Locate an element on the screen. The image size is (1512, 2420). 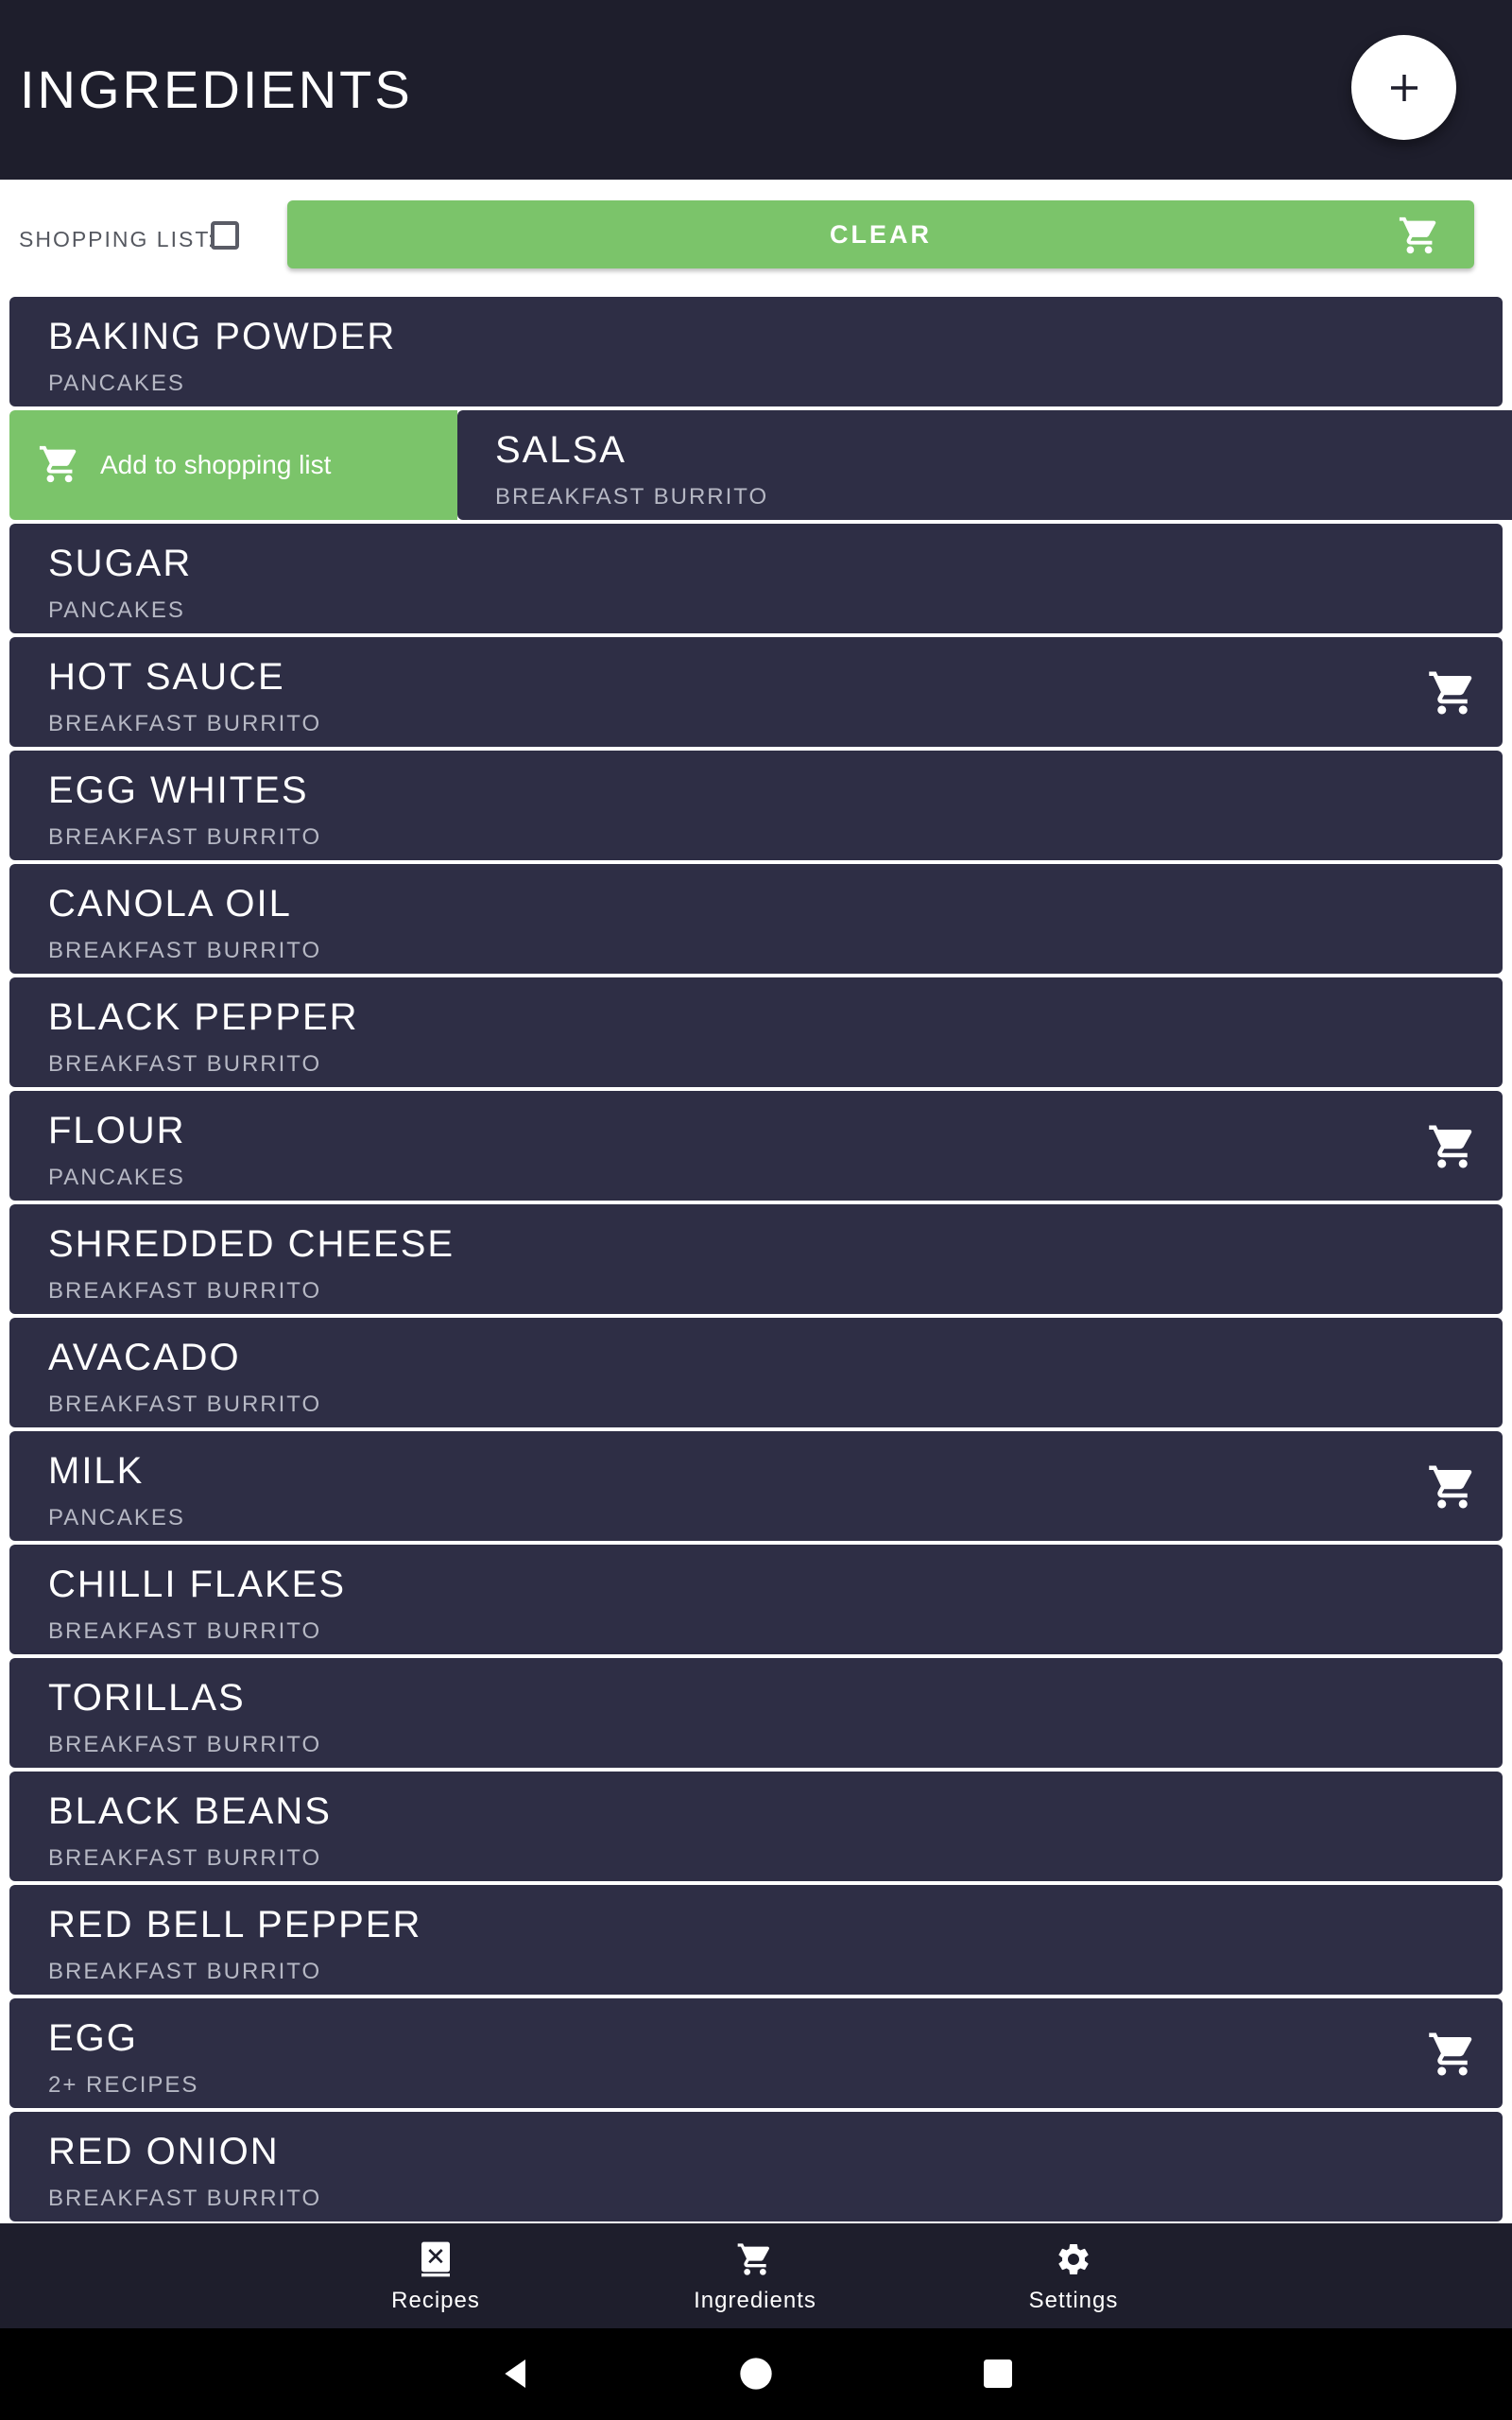
add-to-shopping-list-action: Add to shopping list is located at coordinates (233, 465).